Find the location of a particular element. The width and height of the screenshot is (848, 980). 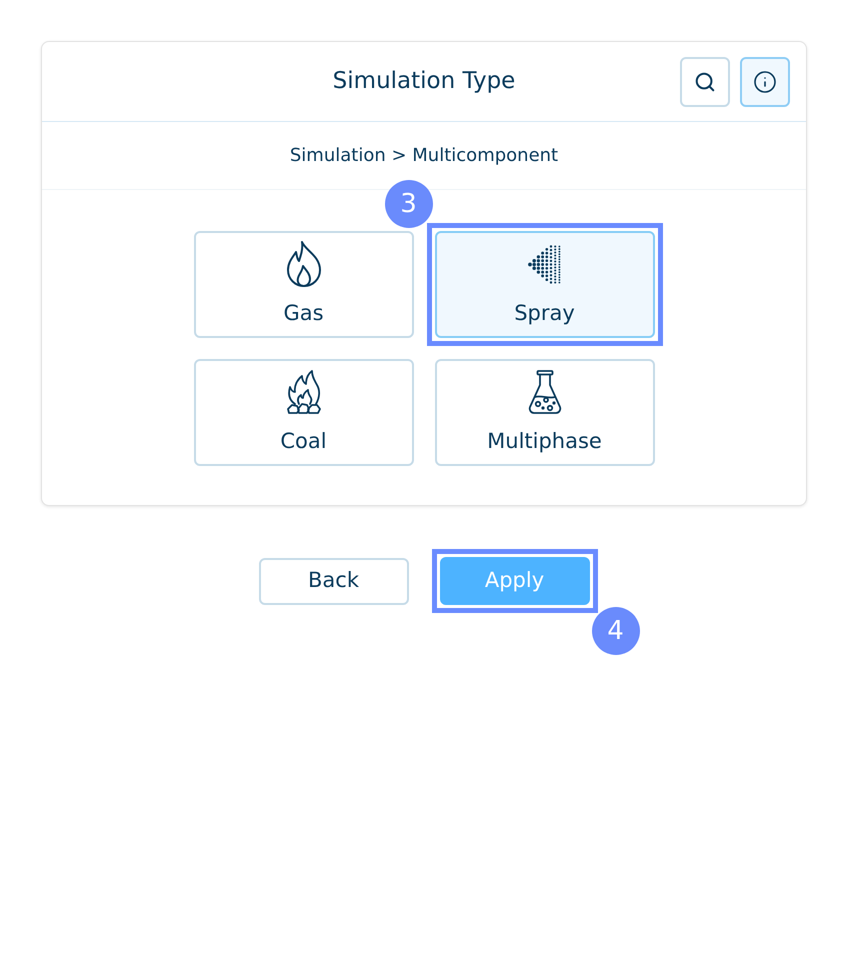

option-tile: Spray is located at coordinates (544, 284).